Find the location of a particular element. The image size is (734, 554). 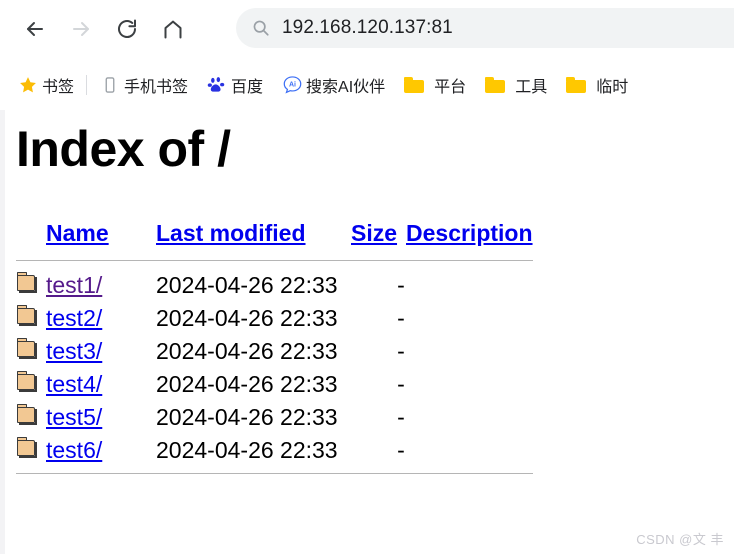

table-row: test2/ 2024-04-26 22:33 - is located at coordinates (296, 318).